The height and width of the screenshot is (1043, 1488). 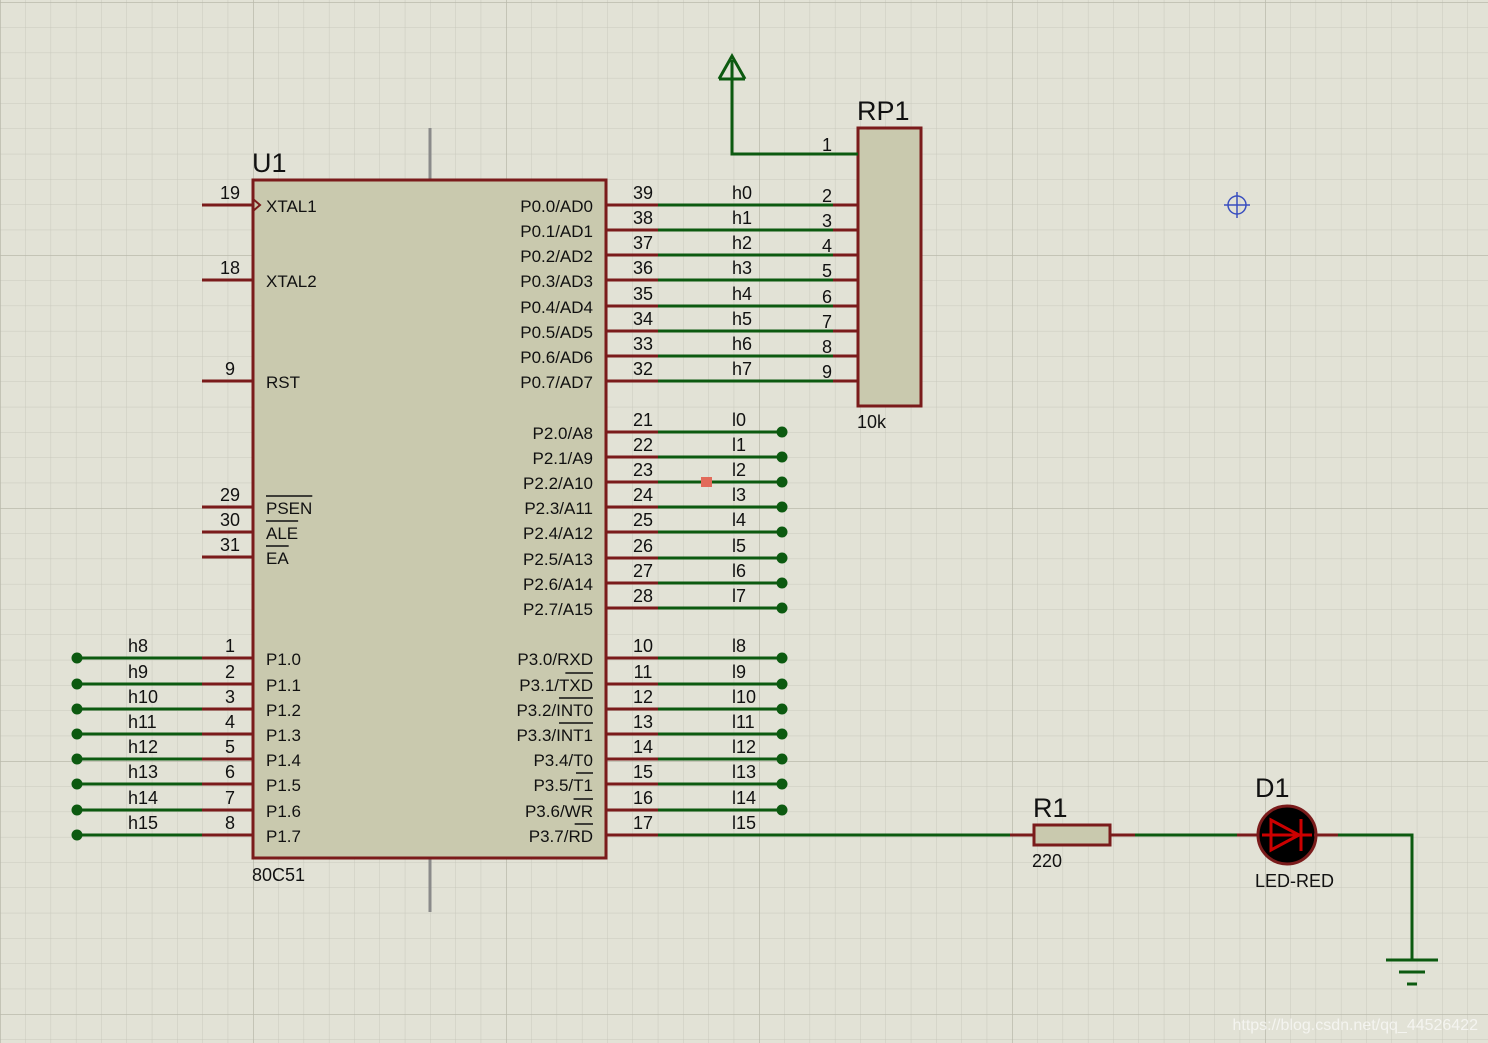 What do you see at coordinates (561, 836) in the screenshot?
I see `u1-pin-name: P3.7/RD` at bounding box center [561, 836].